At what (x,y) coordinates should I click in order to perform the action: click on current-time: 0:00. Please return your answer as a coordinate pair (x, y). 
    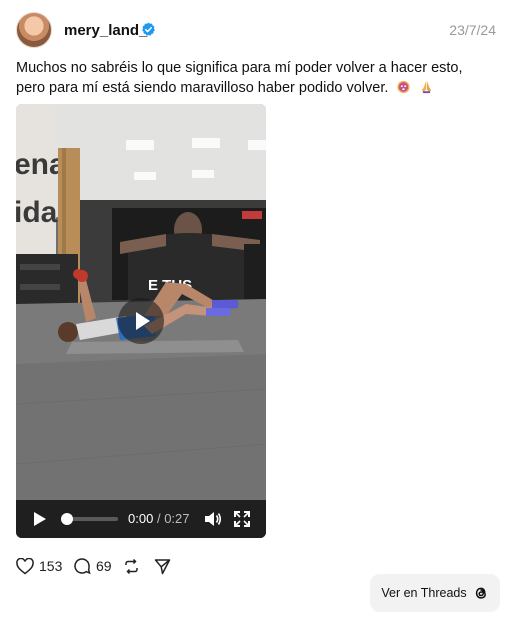
    Looking at the image, I should click on (141, 518).